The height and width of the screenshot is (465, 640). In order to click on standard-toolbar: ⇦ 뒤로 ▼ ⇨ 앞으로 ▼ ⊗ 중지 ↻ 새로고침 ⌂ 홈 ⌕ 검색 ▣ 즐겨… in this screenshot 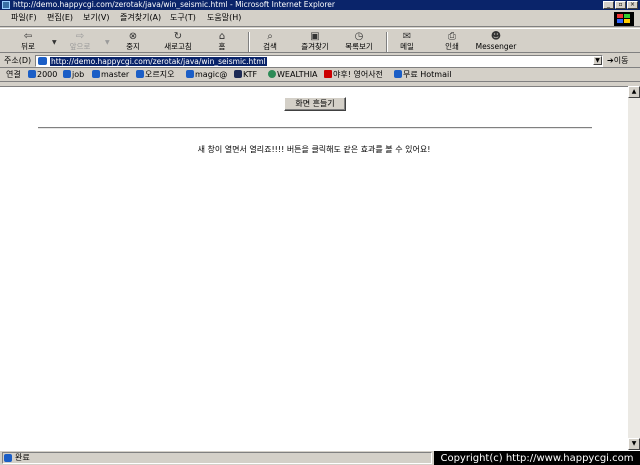, I will do `click(320, 40)`.